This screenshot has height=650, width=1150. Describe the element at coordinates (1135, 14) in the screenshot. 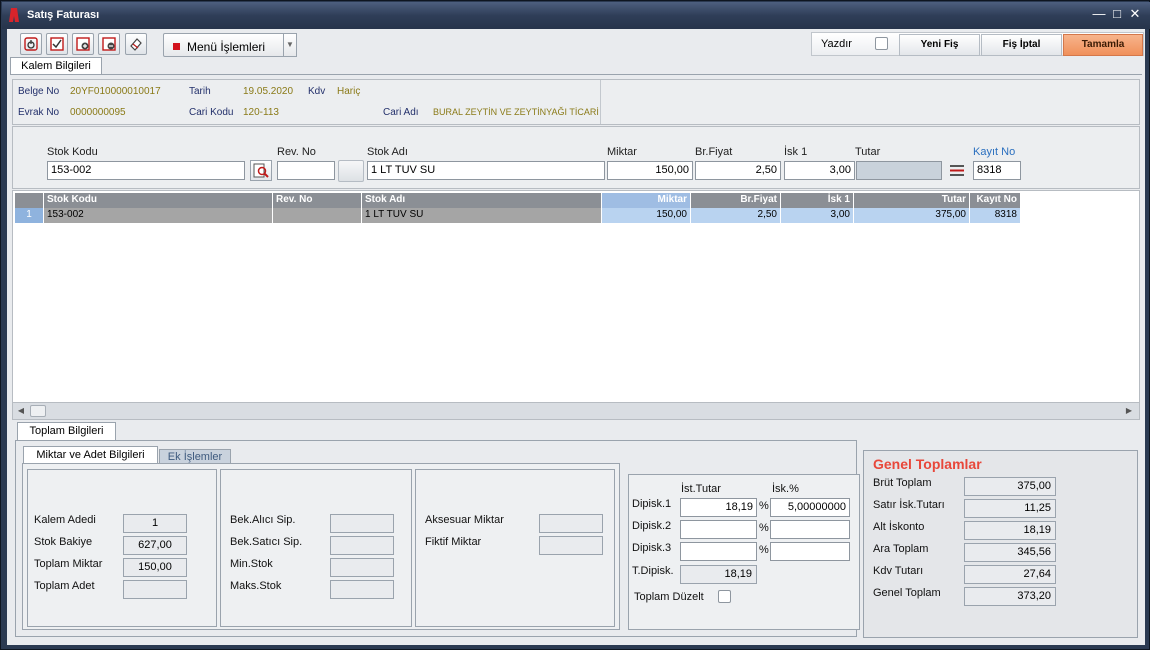

I see `close-icon: ✕` at that location.